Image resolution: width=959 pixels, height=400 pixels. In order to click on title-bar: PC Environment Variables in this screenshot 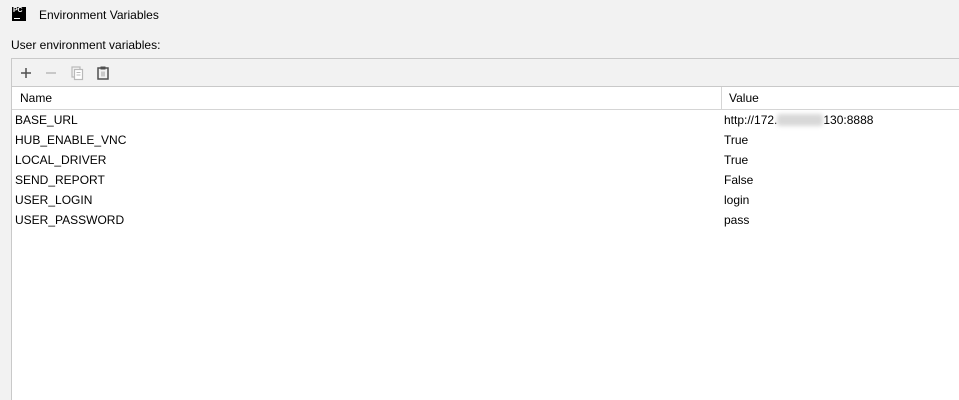, I will do `click(479, 15)`.